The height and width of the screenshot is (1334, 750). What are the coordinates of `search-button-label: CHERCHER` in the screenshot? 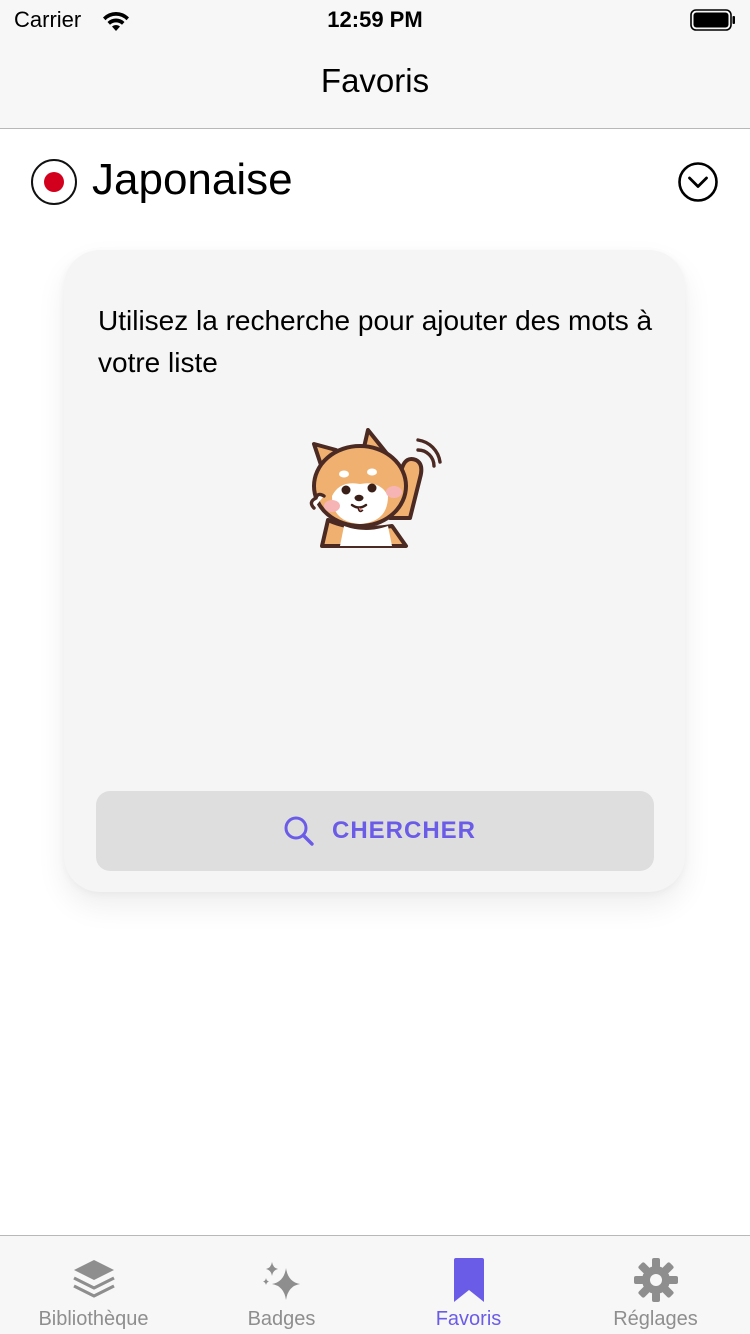 It's located at (404, 830).